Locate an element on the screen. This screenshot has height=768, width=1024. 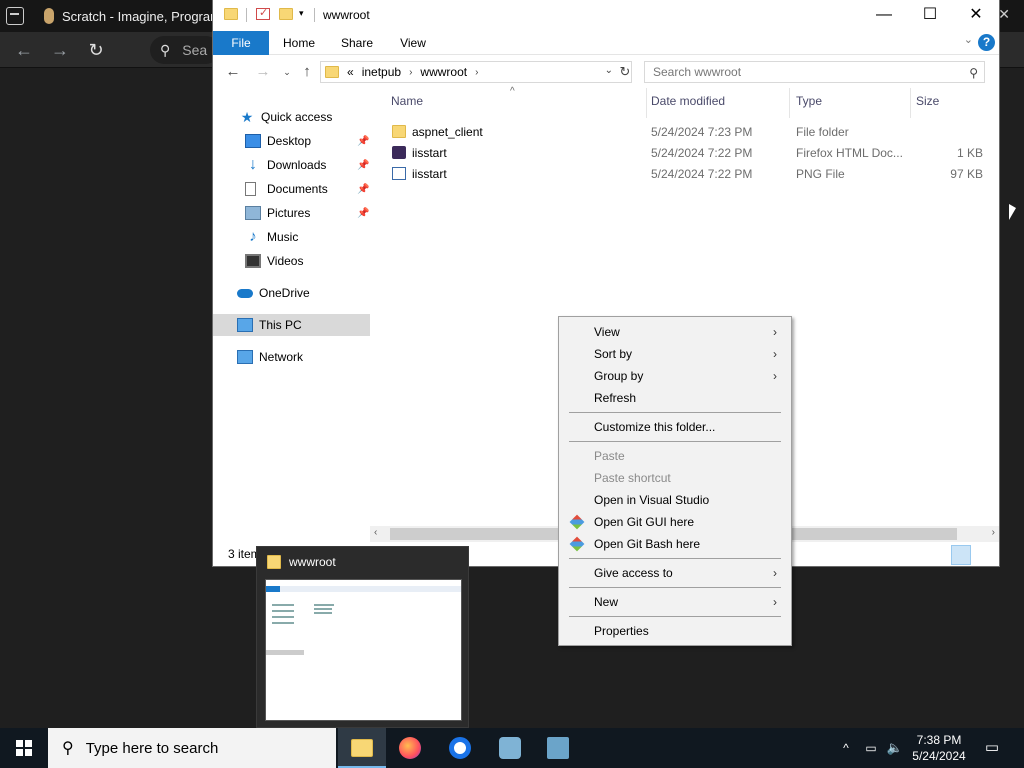
address-bar: « inetpub › wwwroot › ⌄ is located at coordinates (476, 72).